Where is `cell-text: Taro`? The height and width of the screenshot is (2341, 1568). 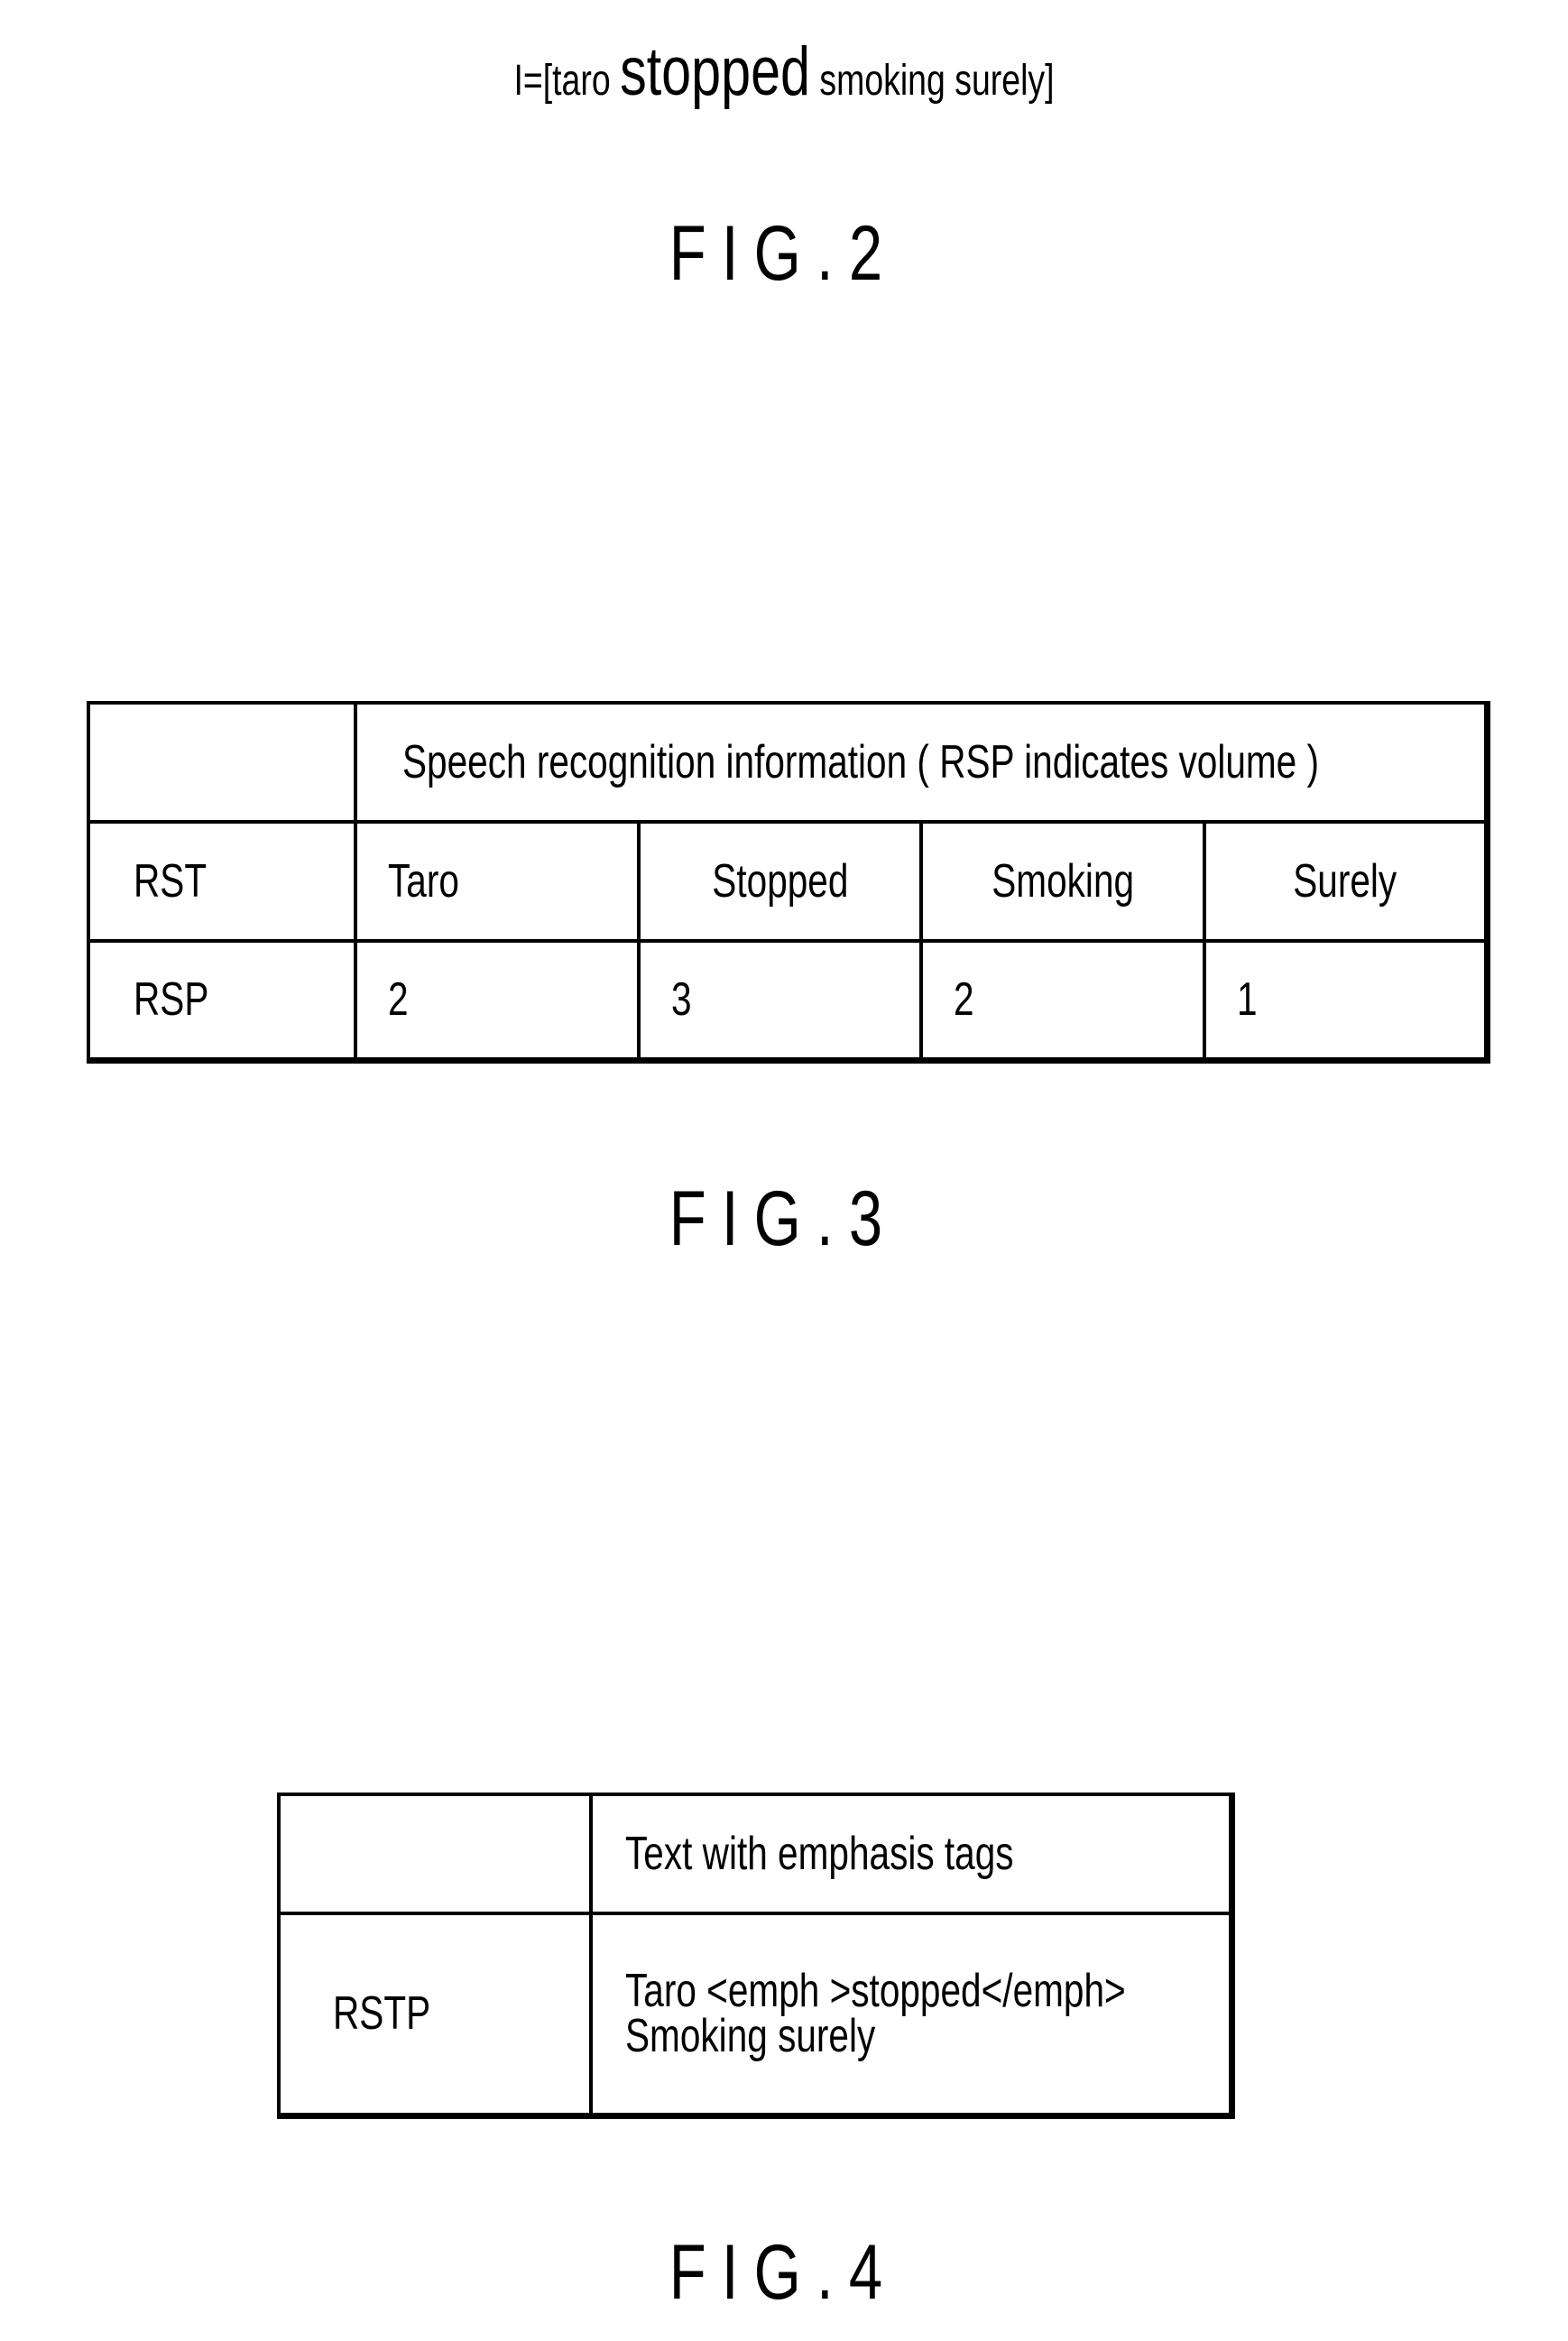 cell-text: Taro is located at coordinates (423, 881).